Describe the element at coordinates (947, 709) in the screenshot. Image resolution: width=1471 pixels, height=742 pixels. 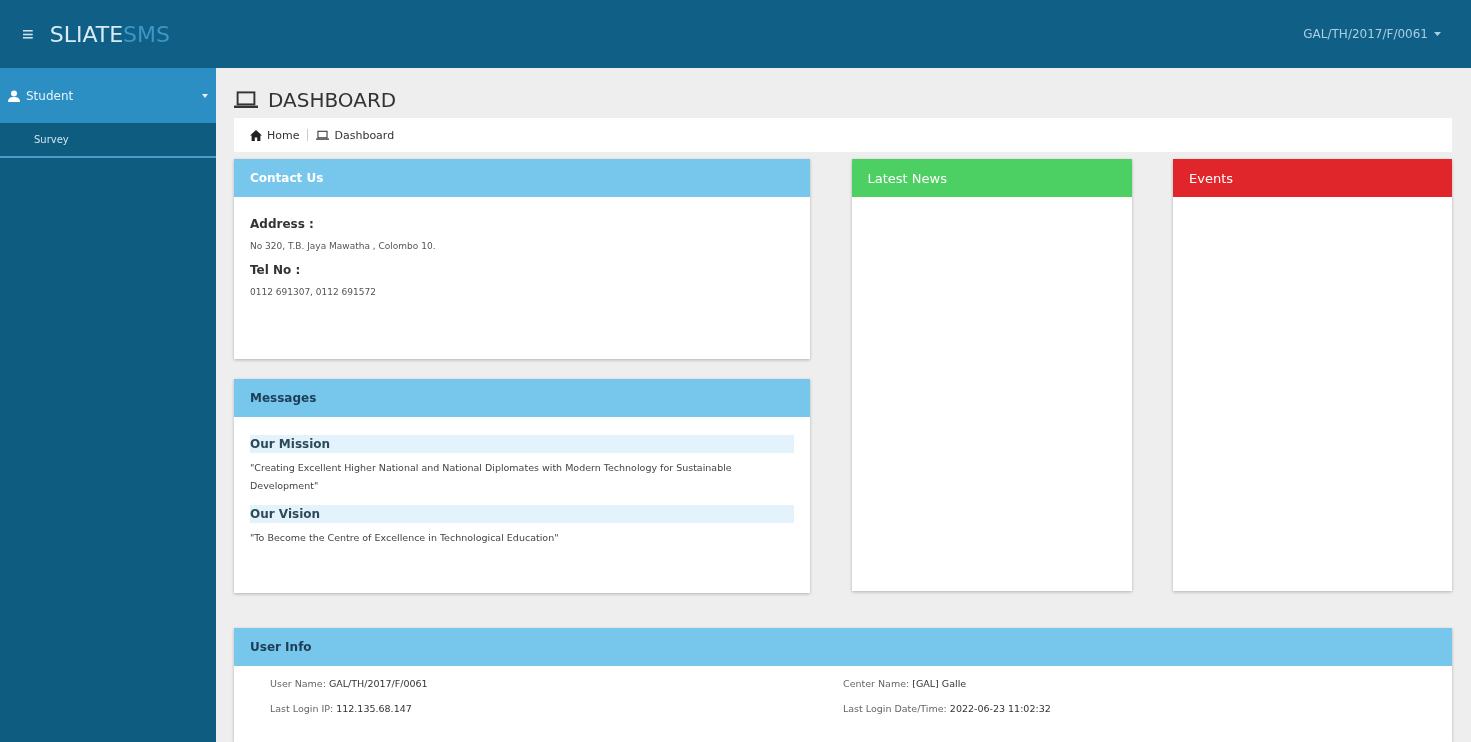
I see `info-text: Last Login Date/Time: 2022-06-23 11:02:32` at that location.